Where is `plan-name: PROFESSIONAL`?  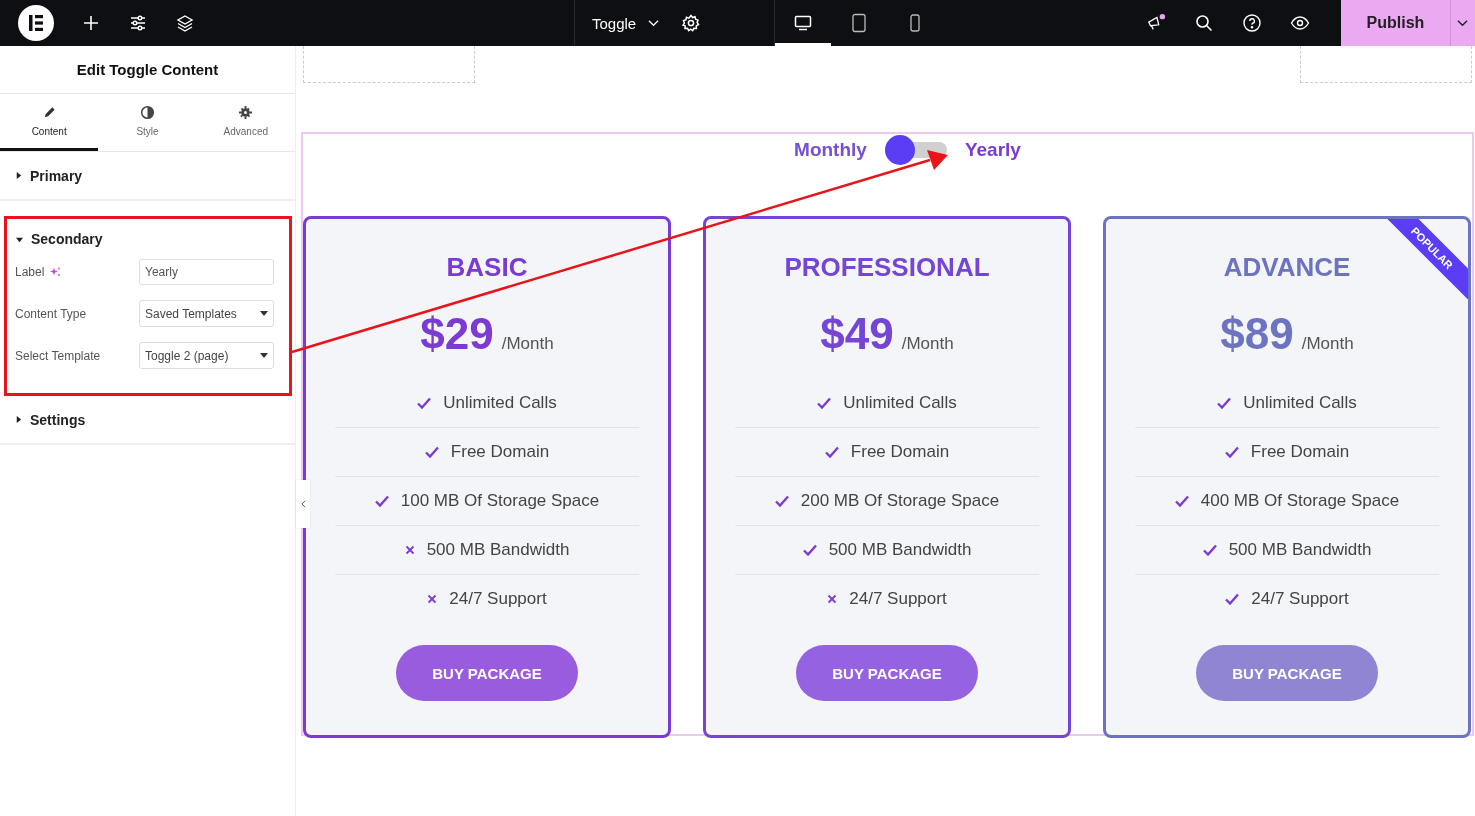
plan-name: PROFESSIONAL is located at coordinates (887, 267).